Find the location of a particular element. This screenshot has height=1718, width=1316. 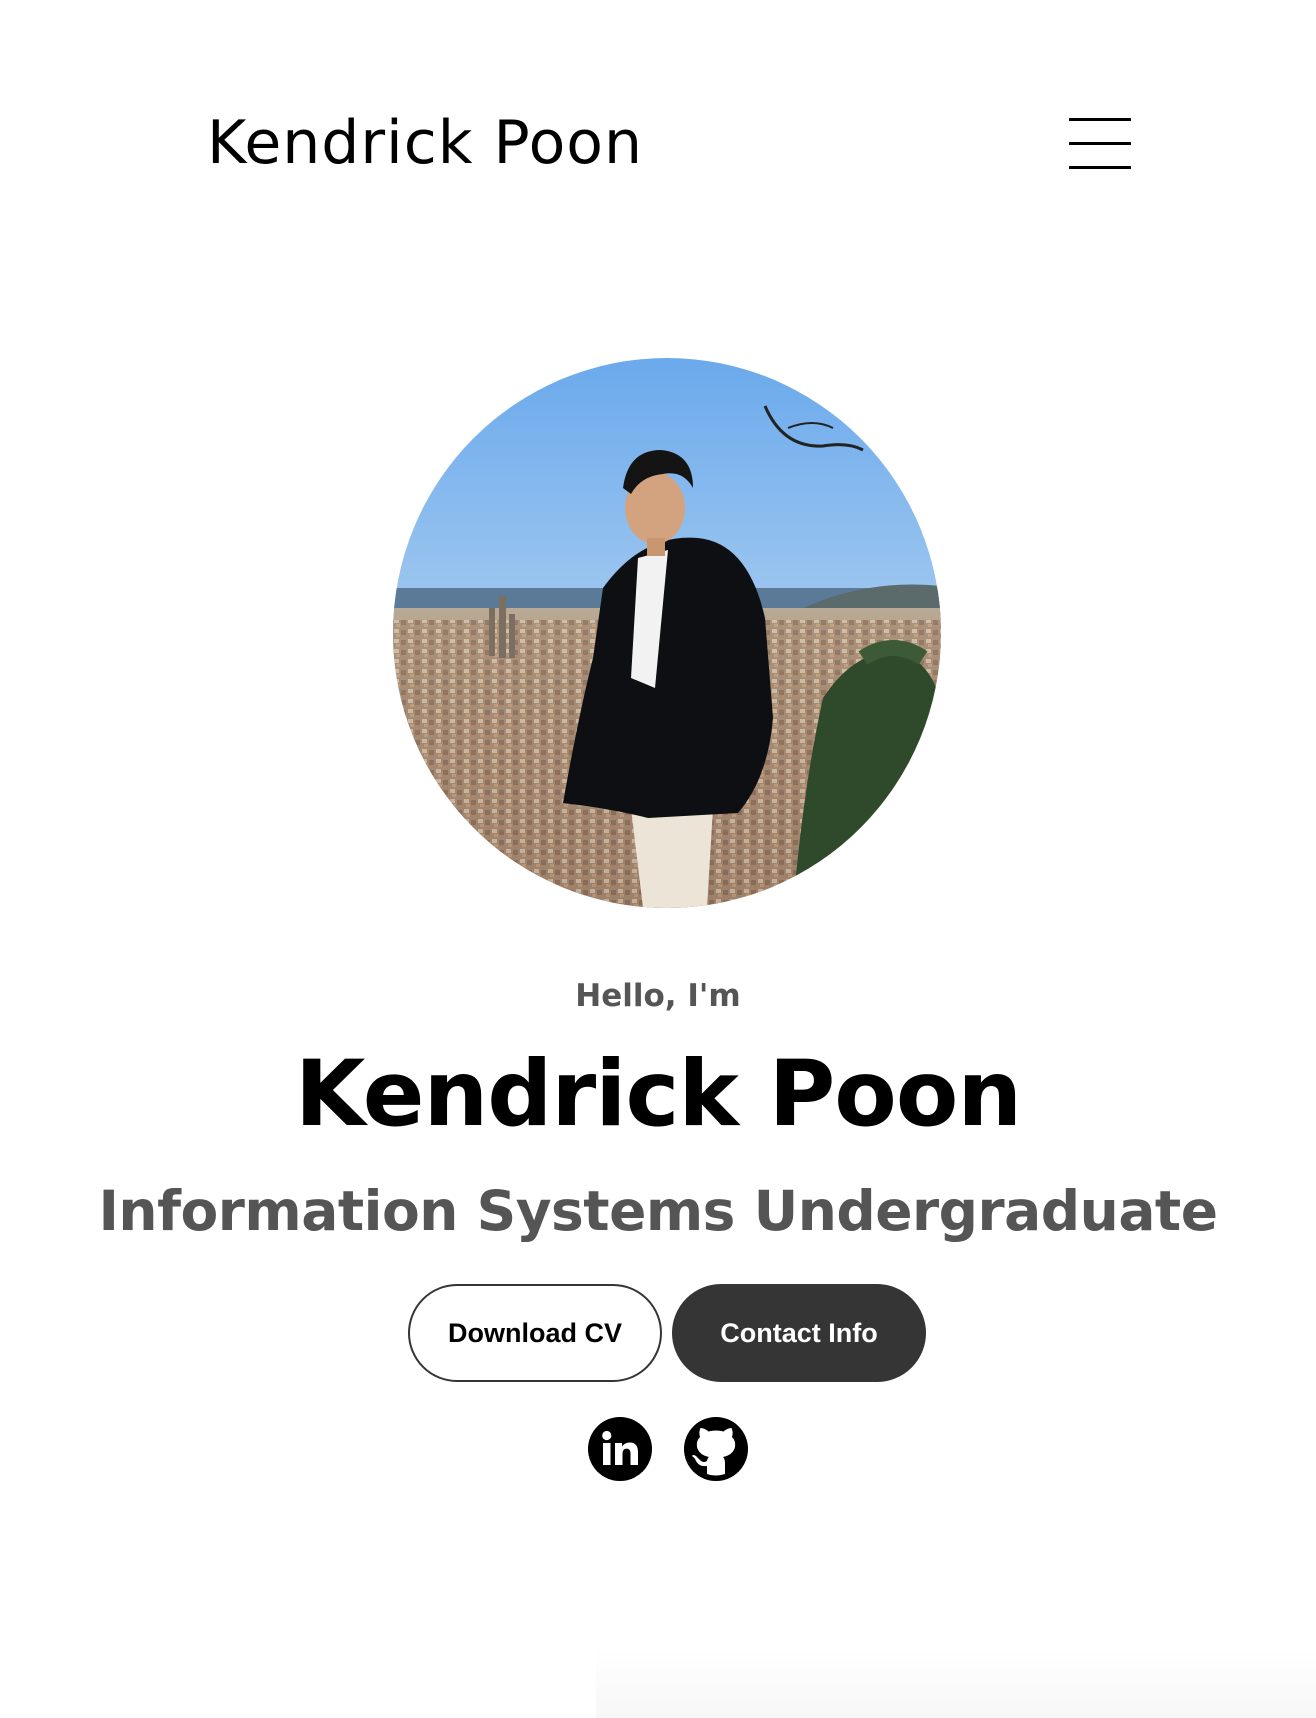

profile-photo is located at coordinates (667, 633).